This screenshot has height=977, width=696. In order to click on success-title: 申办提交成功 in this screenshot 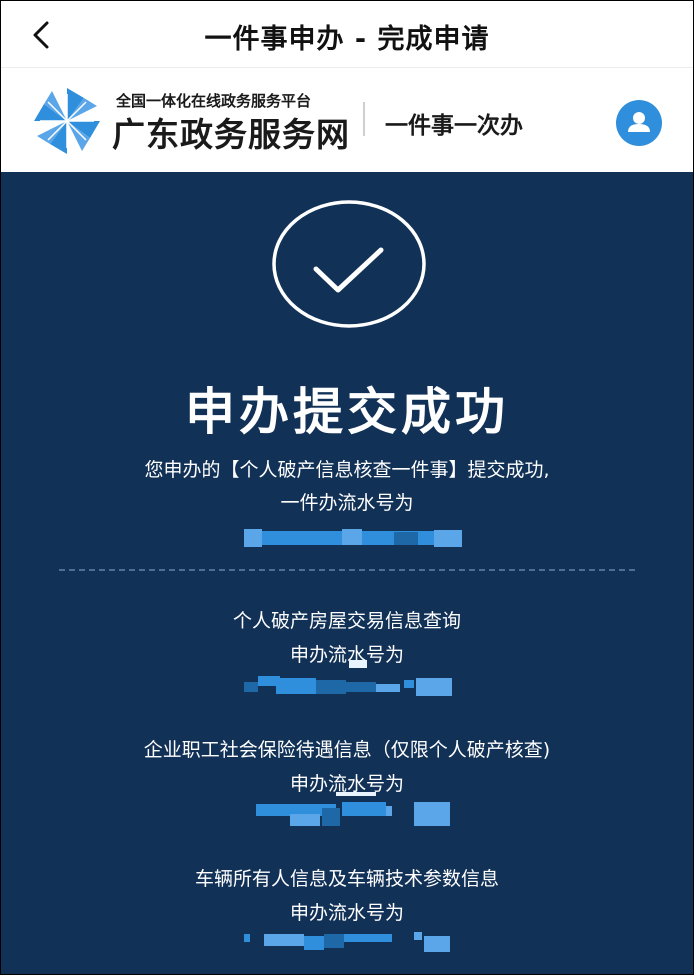, I will do `click(347, 412)`.